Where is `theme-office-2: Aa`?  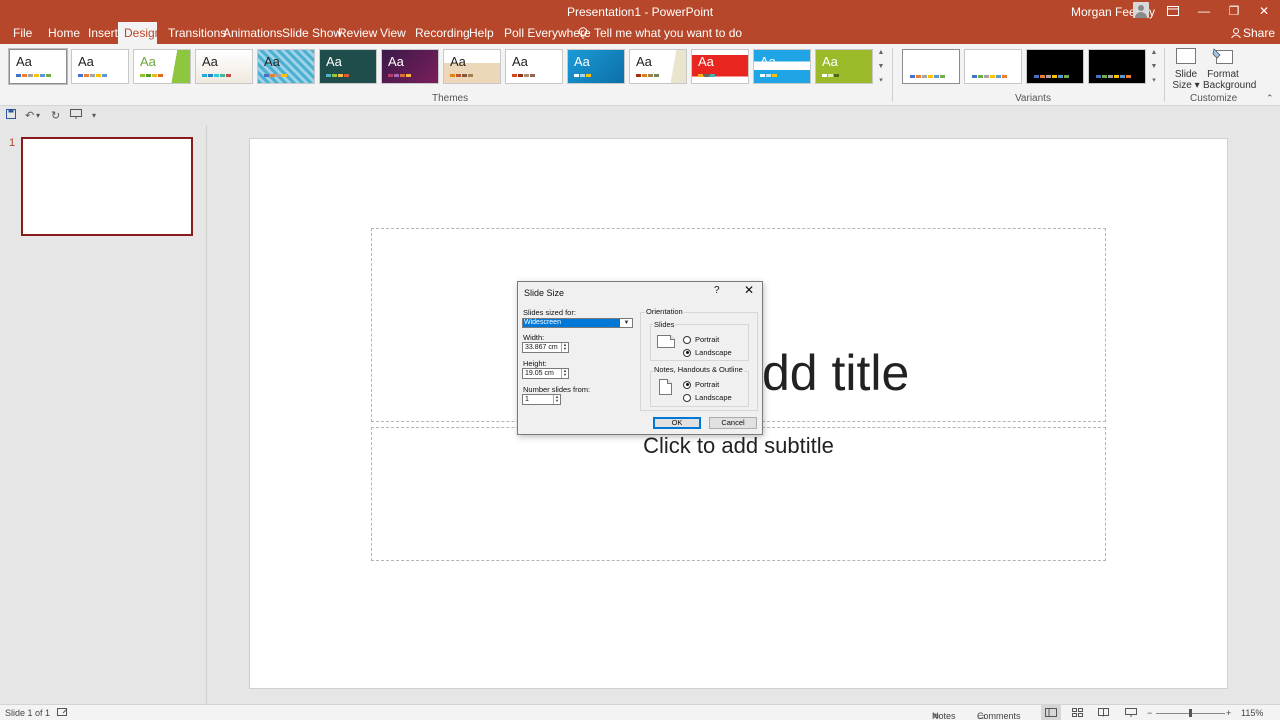 theme-office-2: Aa is located at coordinates (100, 66).